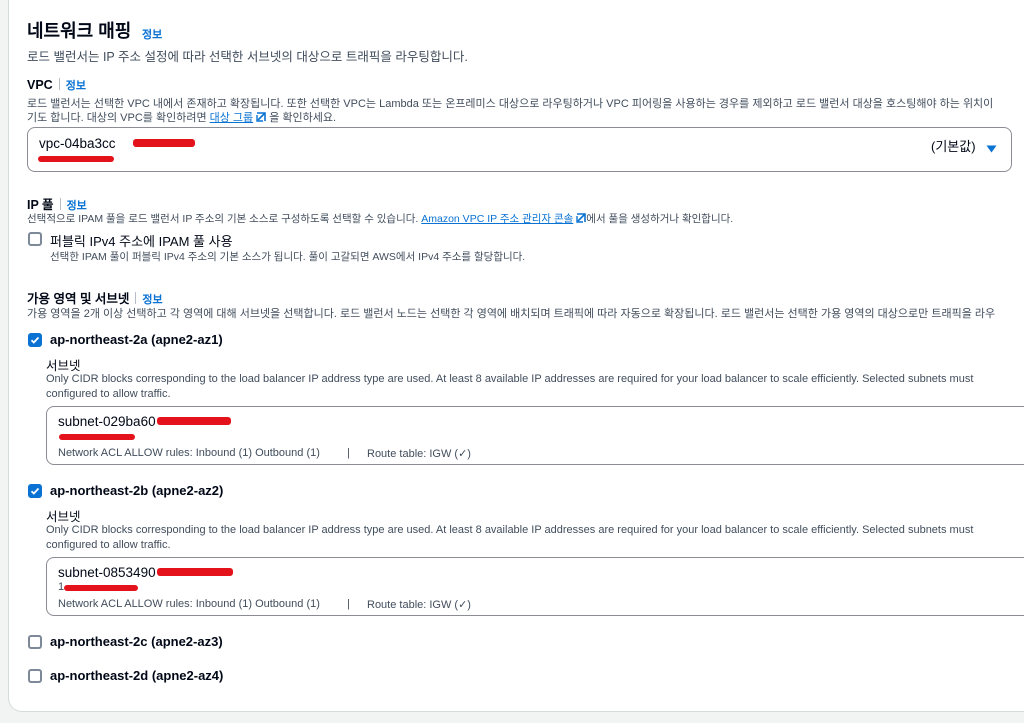 This screenshot has height=723, width=1024. Describe the element at coordinates (107, 421) in the screenshot. I see `subnet-select-value-2a: subnet-029ba60` at that location.